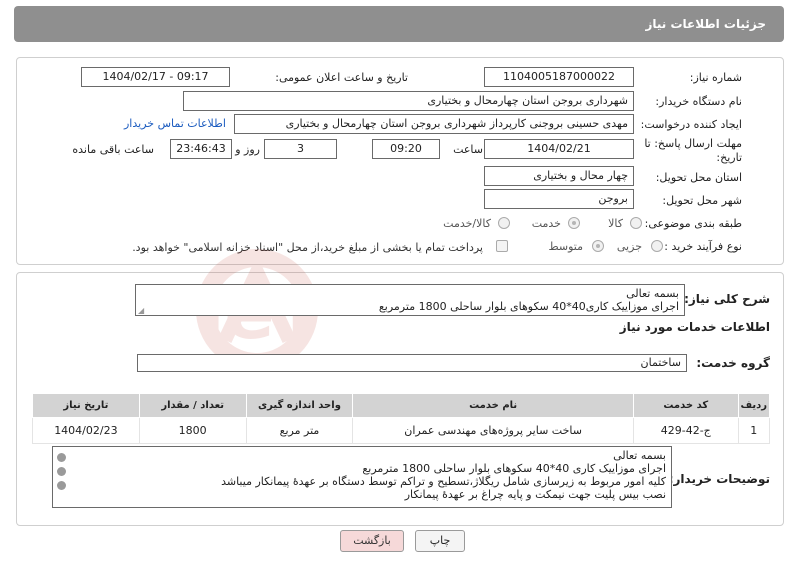 This screenshot has height=566, width=788. What do you see at coordinates (693, 223) in the screenshot?
I see `category-label: طبقه بندی موضوعی:` at bounding box center [693, 223].